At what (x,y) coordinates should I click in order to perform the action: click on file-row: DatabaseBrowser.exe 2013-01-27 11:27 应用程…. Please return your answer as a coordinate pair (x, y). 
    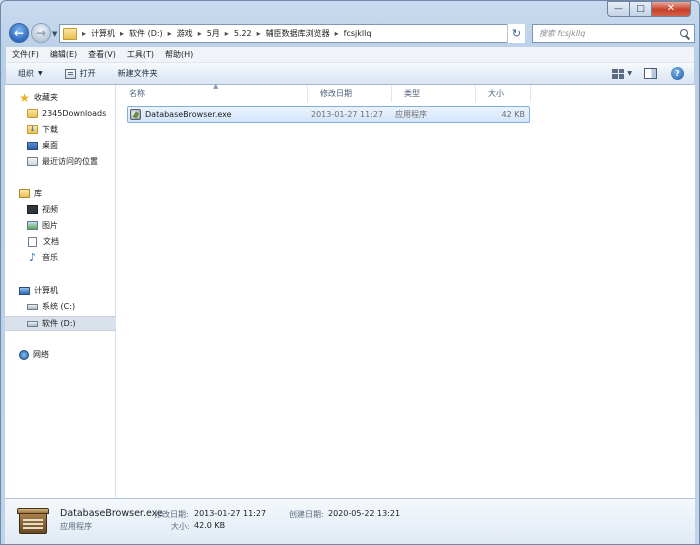
    Looking at the image, I should click on (328, 114).